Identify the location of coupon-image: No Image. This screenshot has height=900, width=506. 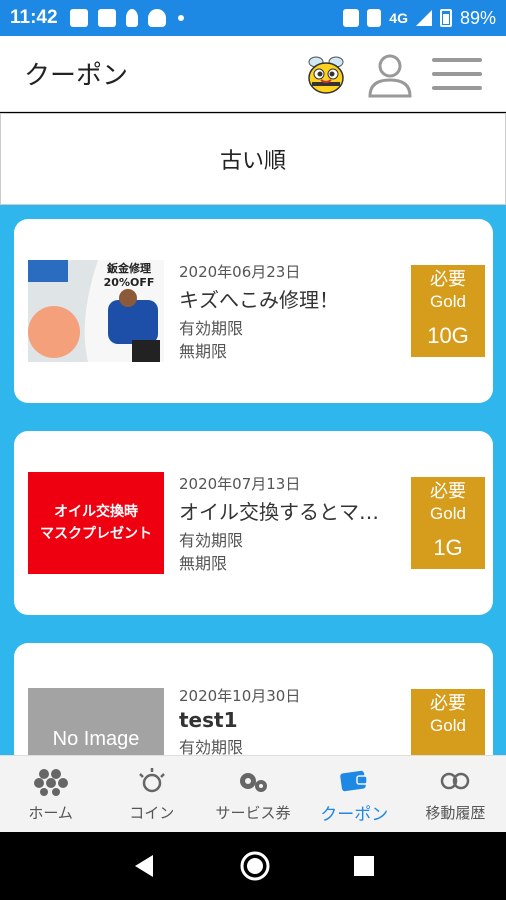
(96, 721).